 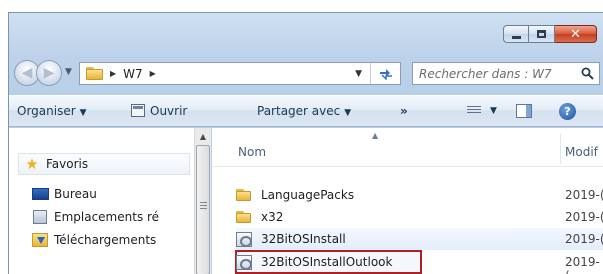 I want to click on file-name: 32BitOSInstall, so click(x=303, y=239).